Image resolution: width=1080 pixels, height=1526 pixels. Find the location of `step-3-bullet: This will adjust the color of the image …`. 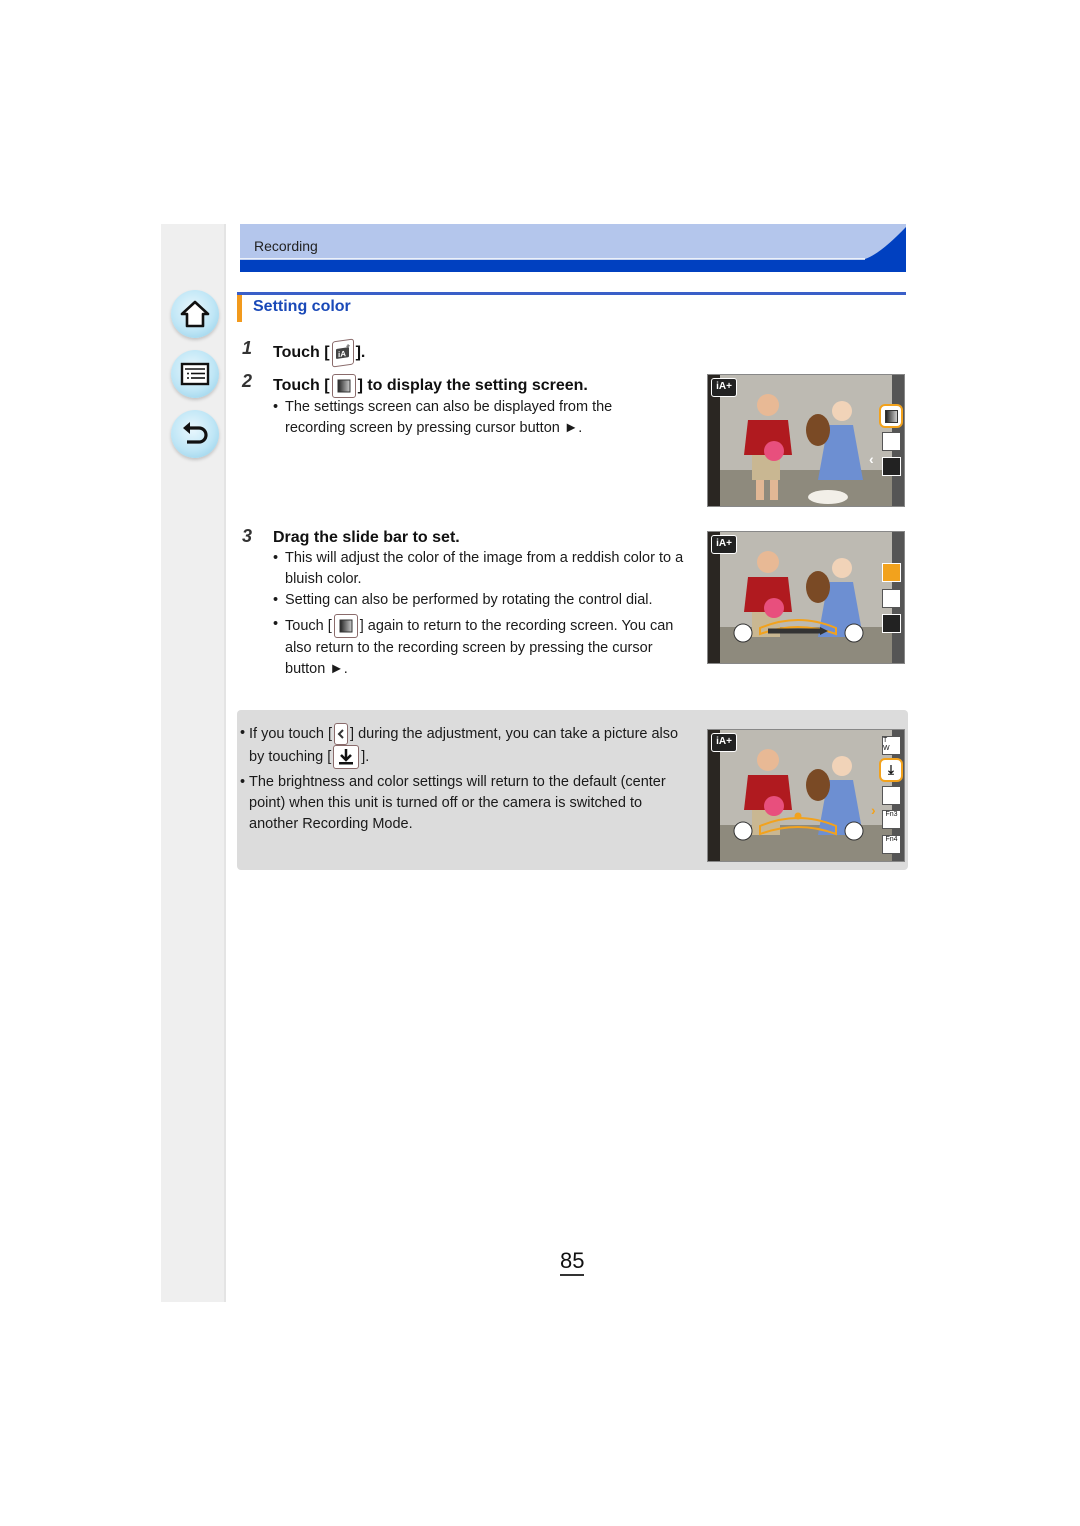

step-3-bullet: This will adjust the color of the image … is located at coordinates (483, 569).